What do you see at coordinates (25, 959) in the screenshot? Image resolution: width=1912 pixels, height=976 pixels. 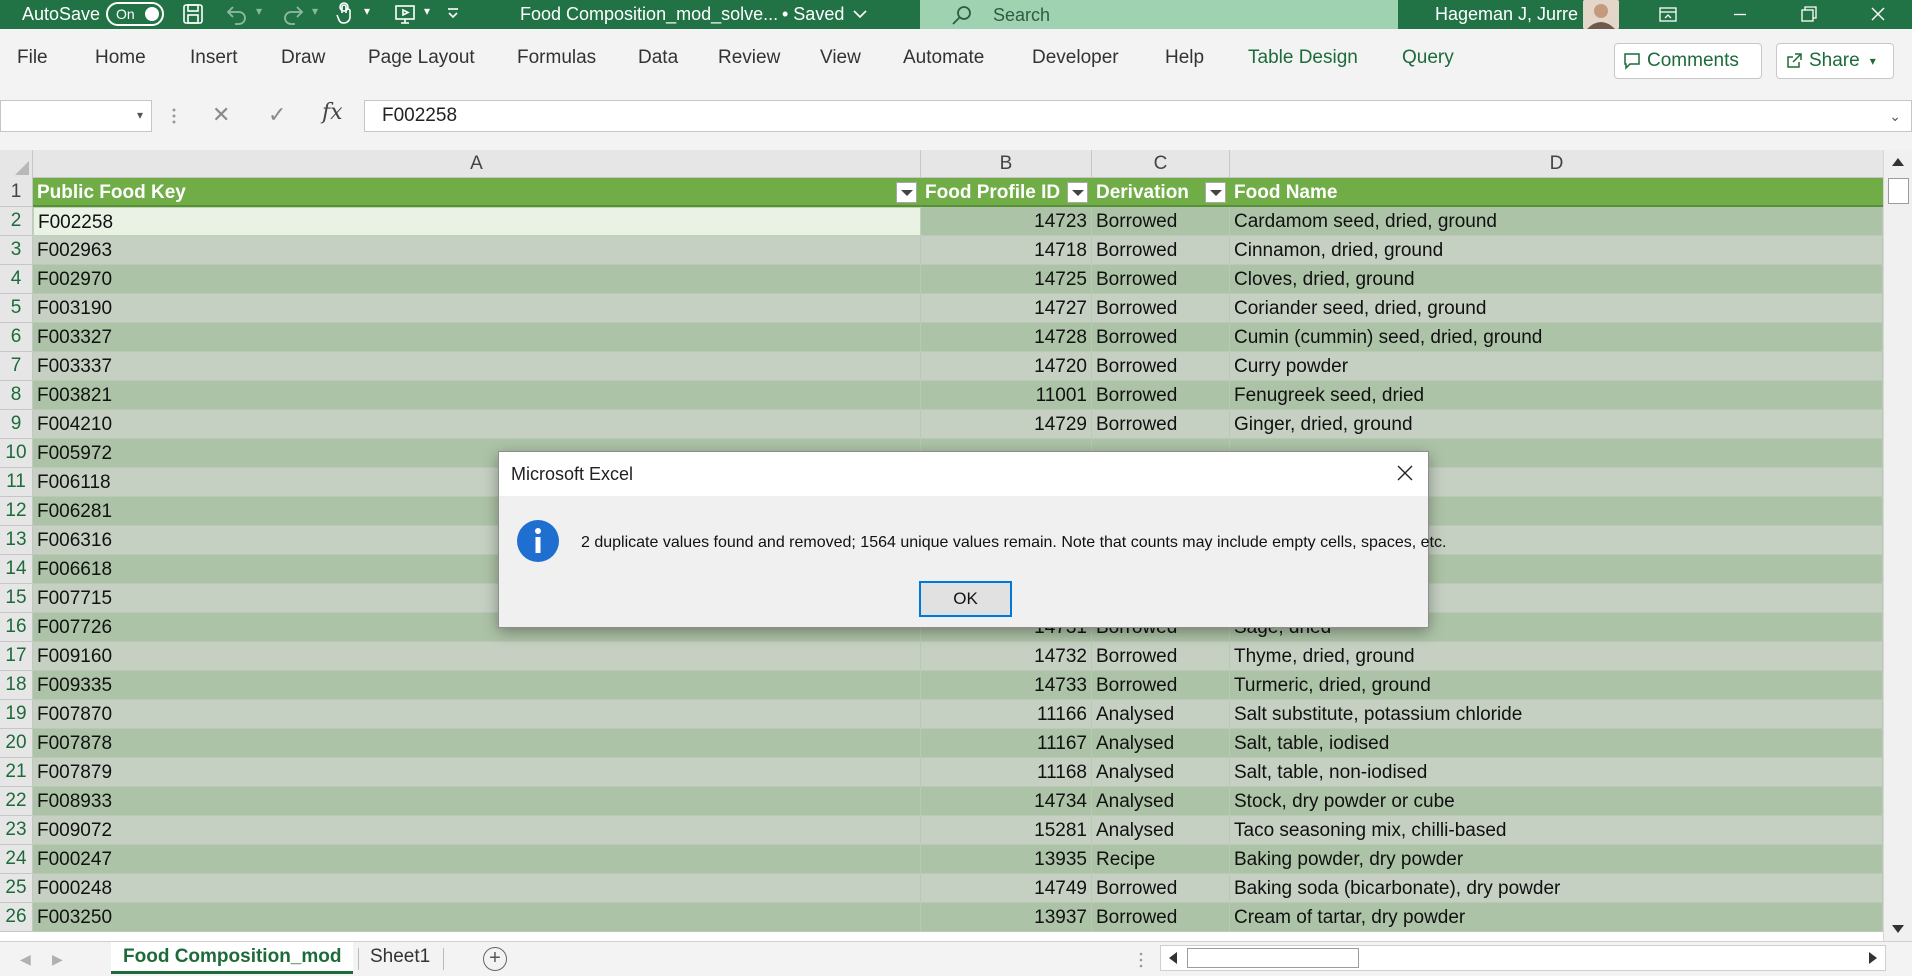 I see `prev-sheet-icon: ◀` at bounding box center [25, 959].